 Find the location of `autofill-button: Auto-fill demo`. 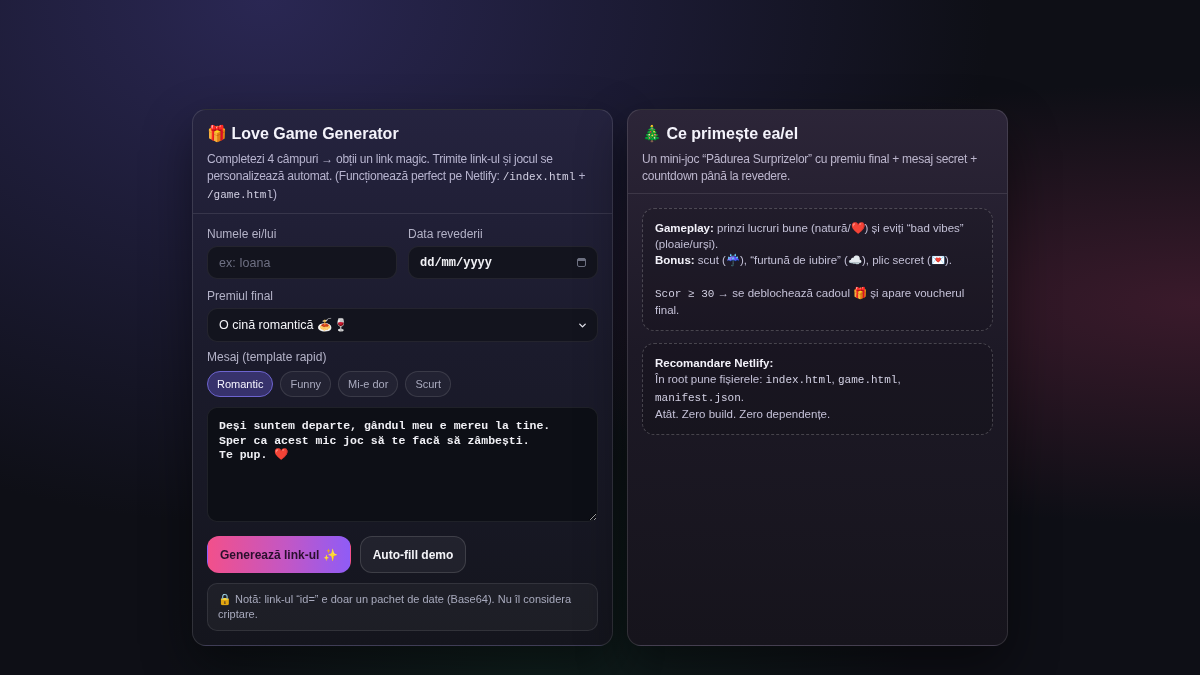

autofill-button: Auto-fill demo is located at coordinates (413, 554).